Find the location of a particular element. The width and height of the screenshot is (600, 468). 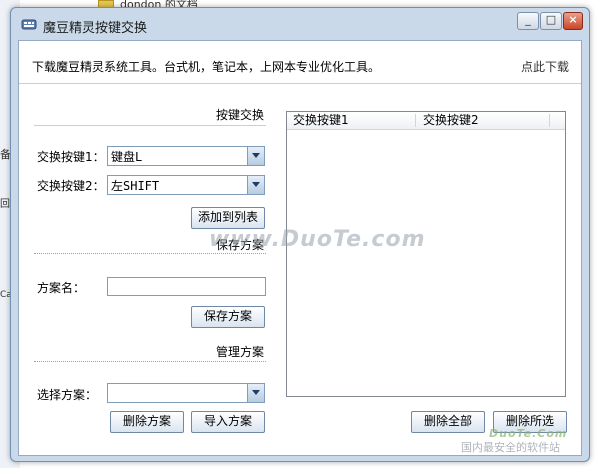

key2-label: 交换按键2： is located at coordinates (71, 186).